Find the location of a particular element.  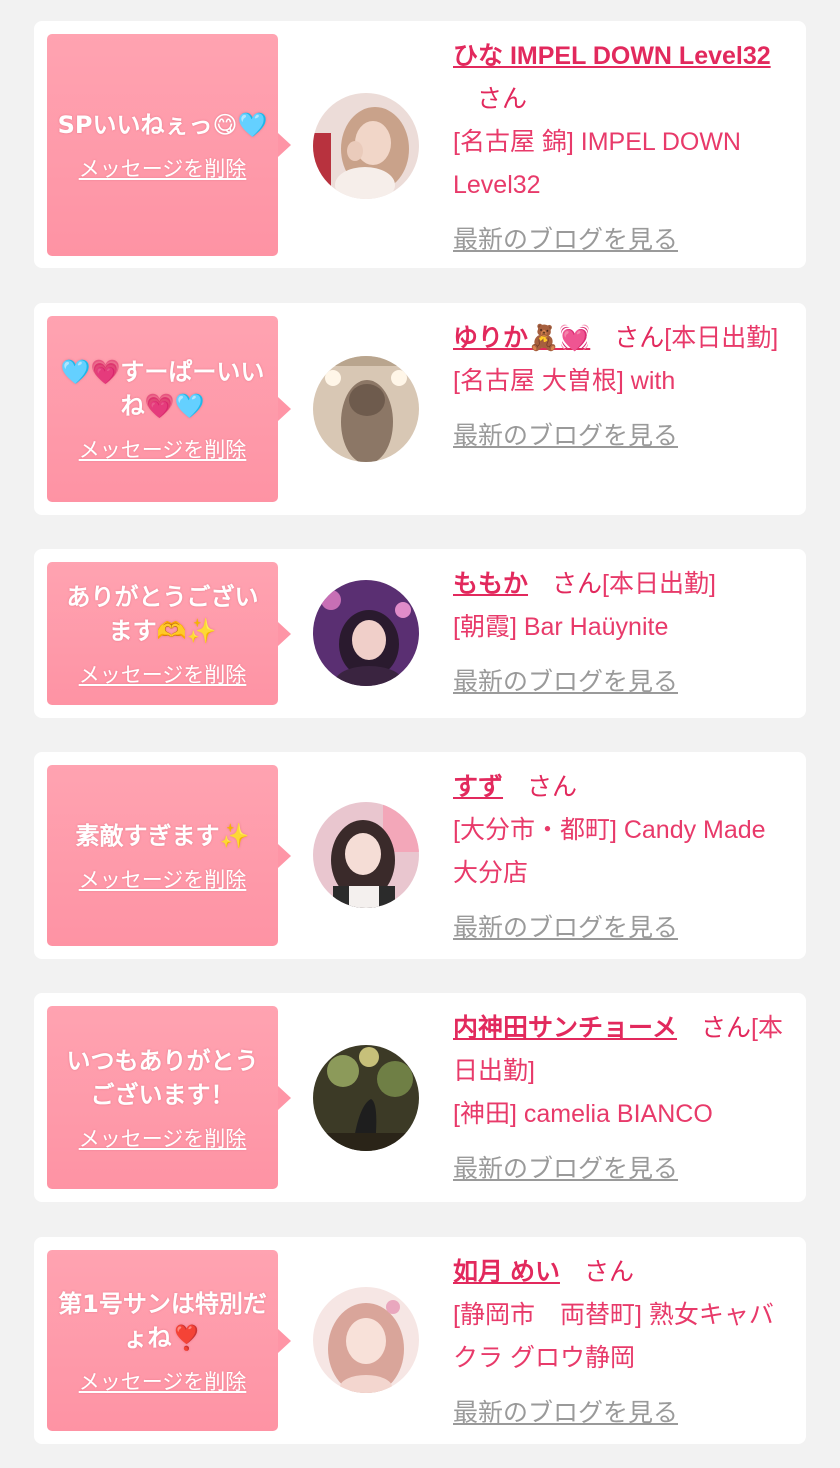

cast-info: ゆりか🧸💓 さん[本日出勤] [名古屋 大曽根] with 最新のブログを見る is located at coordinates (623, 387).